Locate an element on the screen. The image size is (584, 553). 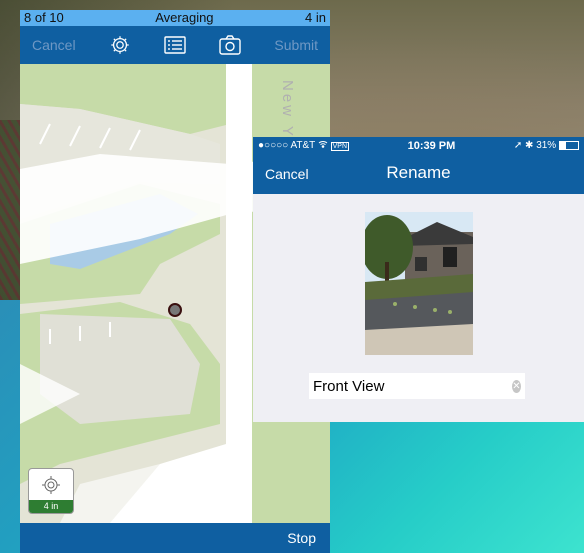
accuracy-label: 4 in is located at coordinates (315, 17).